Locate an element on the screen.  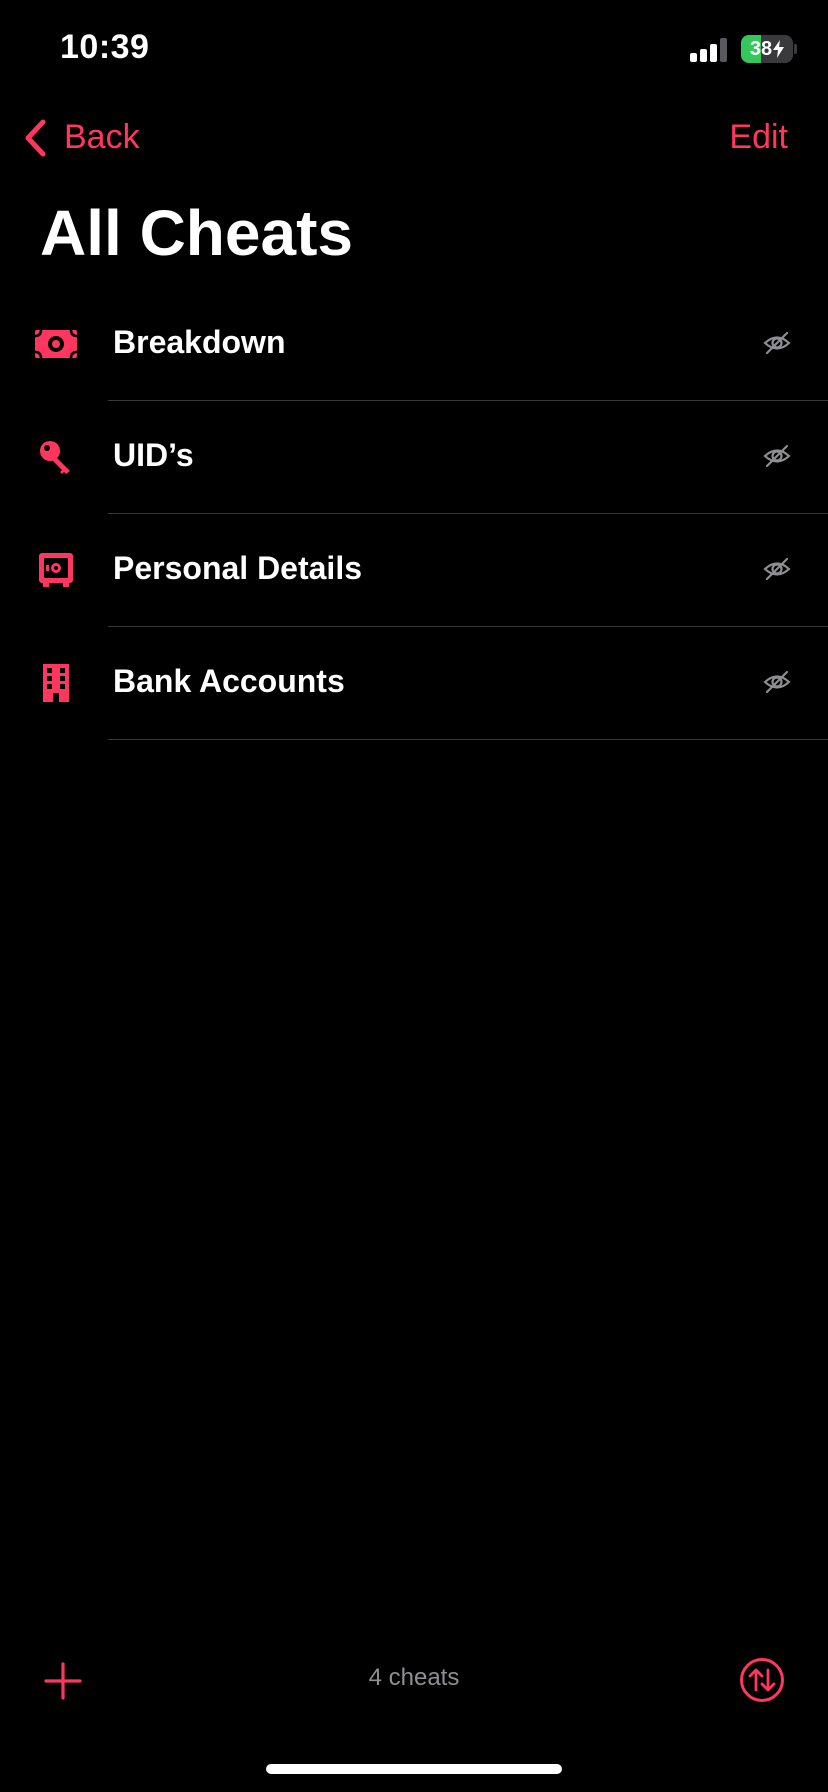
cellular-signal-icon is located at coordinates (708, 50).